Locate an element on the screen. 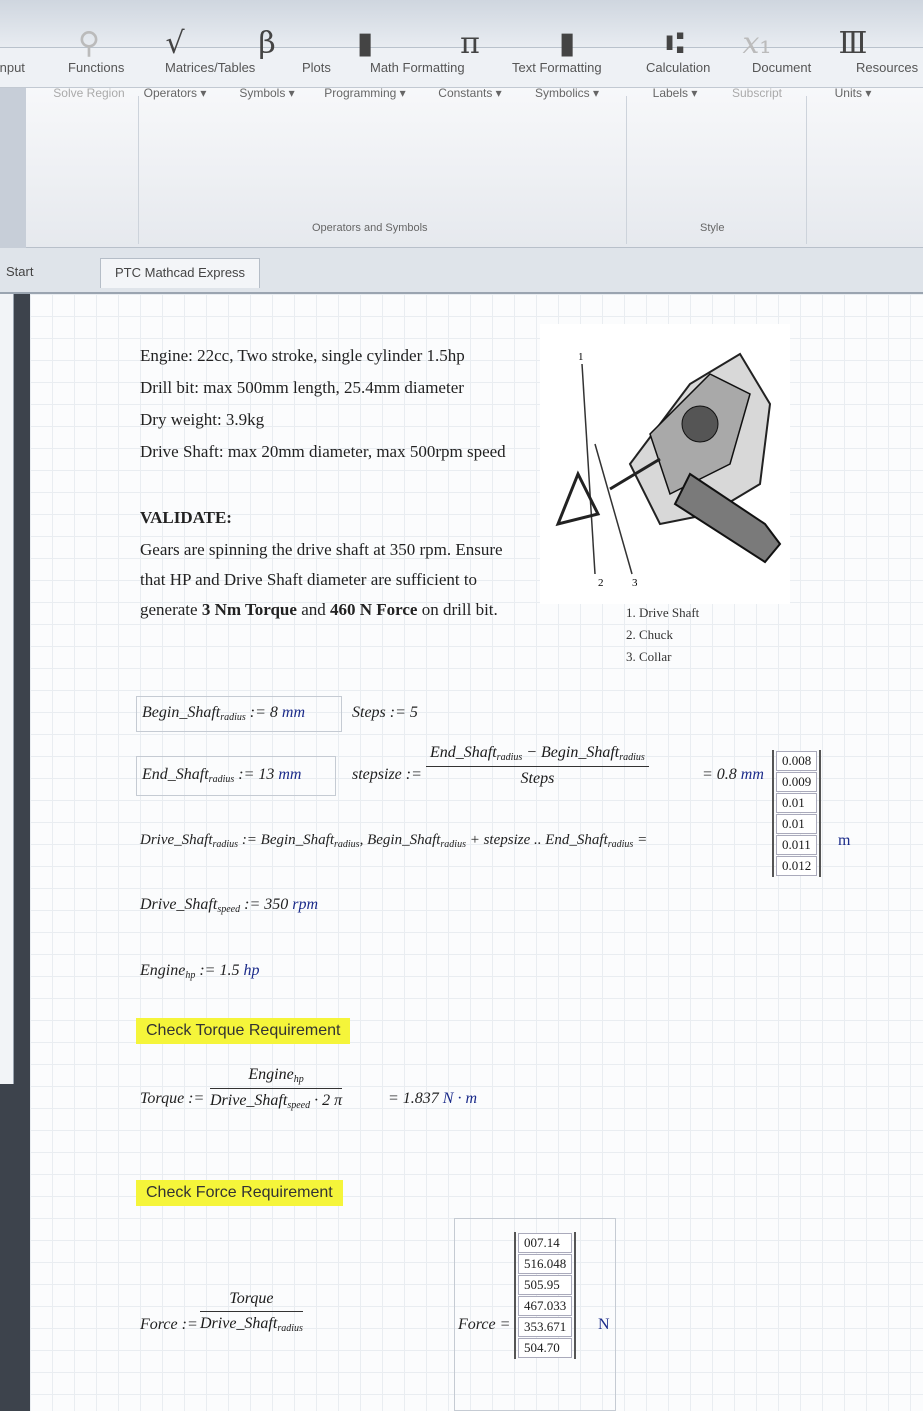 The width and height of the screenshot is (923, 1411). spec-line: Dry weight: 3.9kg is located at coordinates (202, 419).